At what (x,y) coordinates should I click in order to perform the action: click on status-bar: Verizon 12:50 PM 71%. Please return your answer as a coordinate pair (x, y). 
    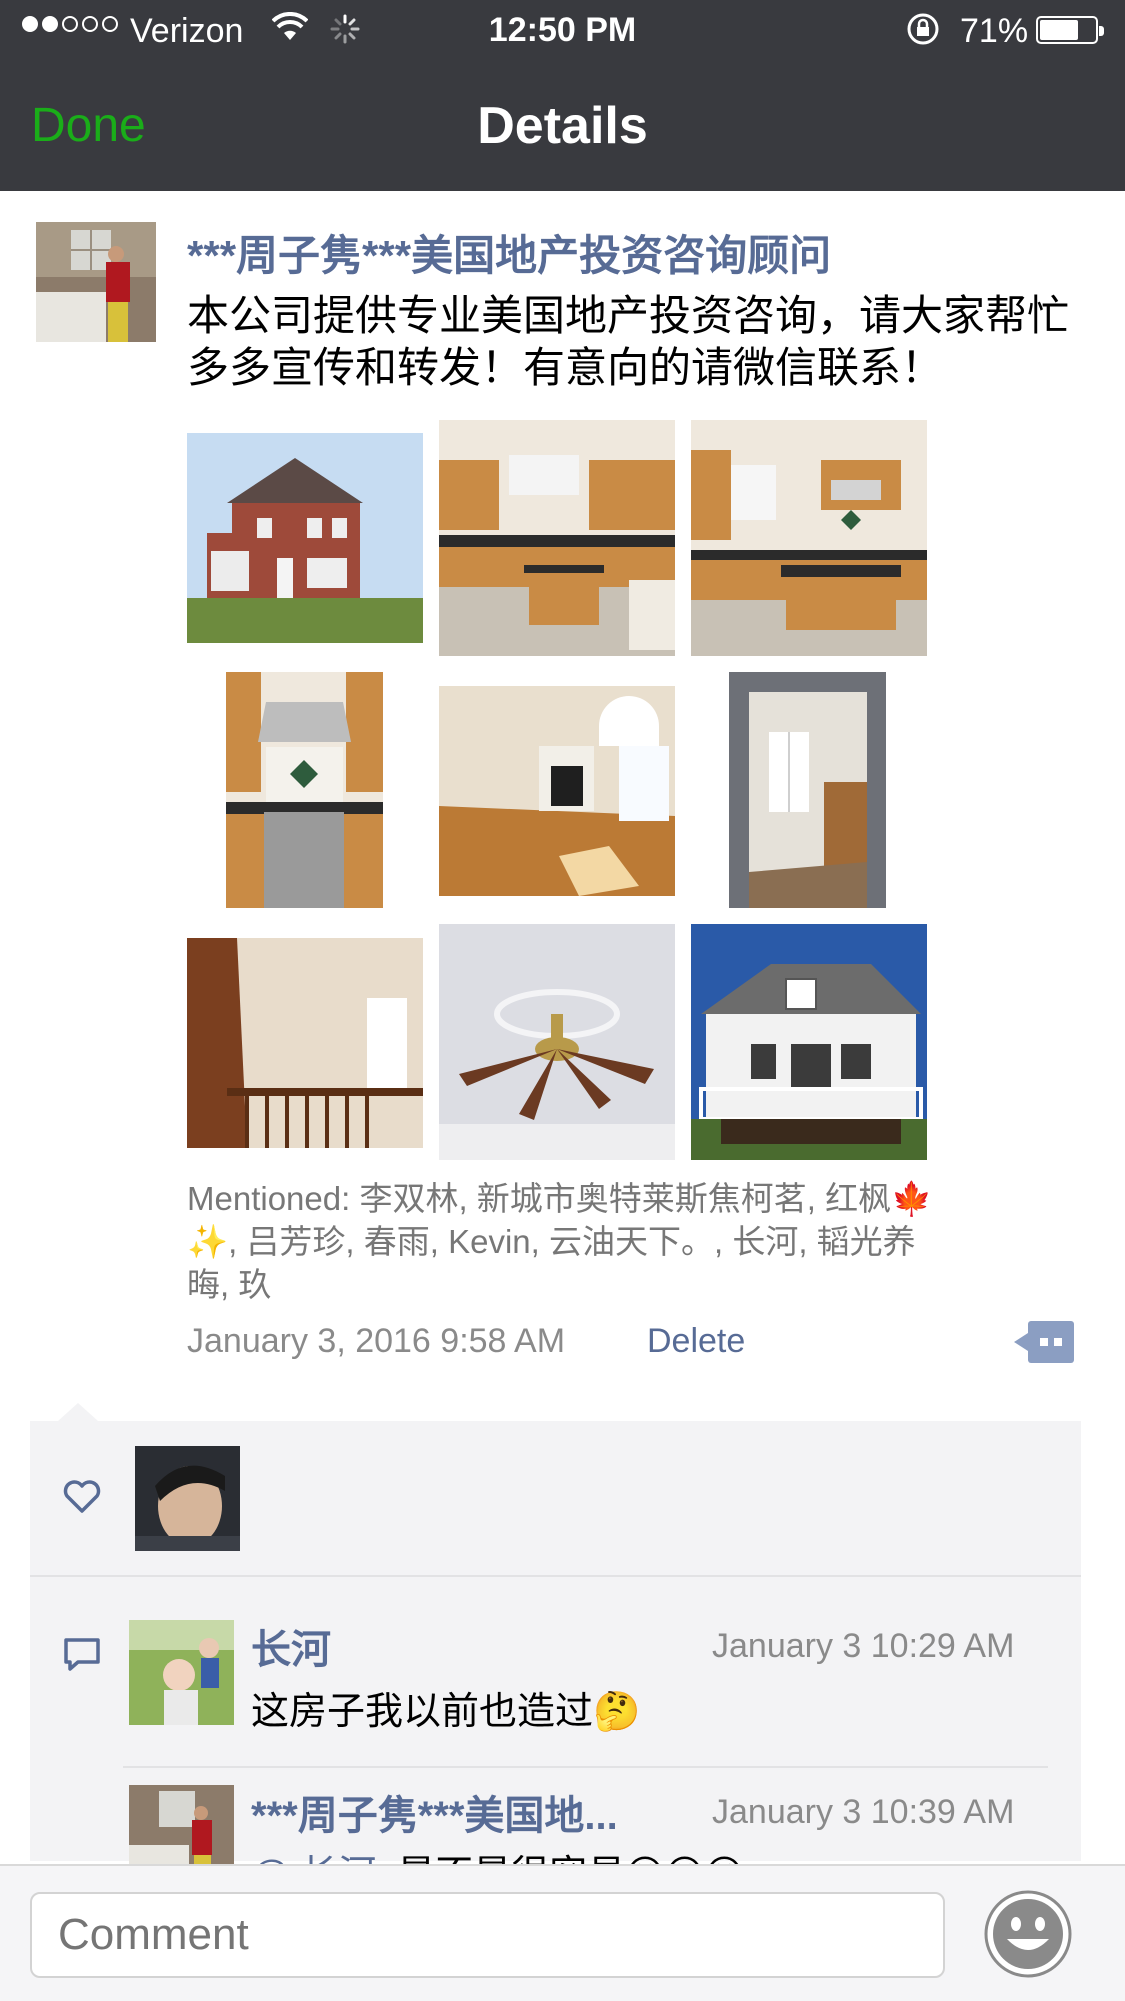
    Looking at the image, I should click on (562, 31).